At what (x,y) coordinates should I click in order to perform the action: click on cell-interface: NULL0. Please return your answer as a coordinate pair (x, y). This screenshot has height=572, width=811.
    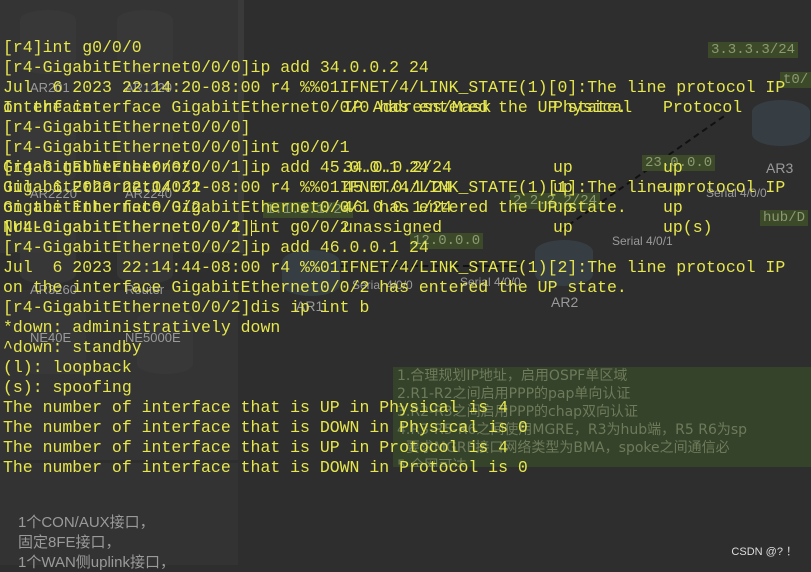
    Looking at the image, I should click on (28, 227).